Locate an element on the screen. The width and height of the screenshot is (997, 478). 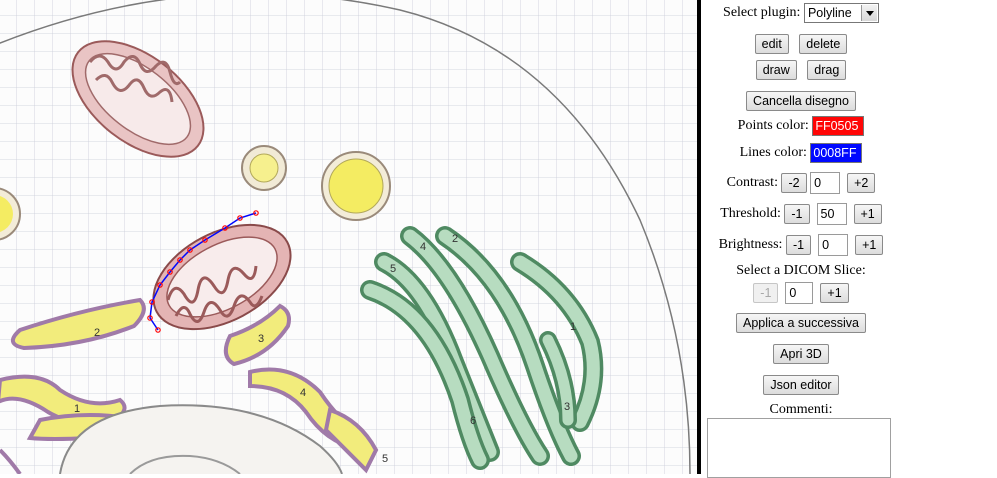
dicom-slice-label: Select a DICOM Slice: is located at coordinates (801, 270).